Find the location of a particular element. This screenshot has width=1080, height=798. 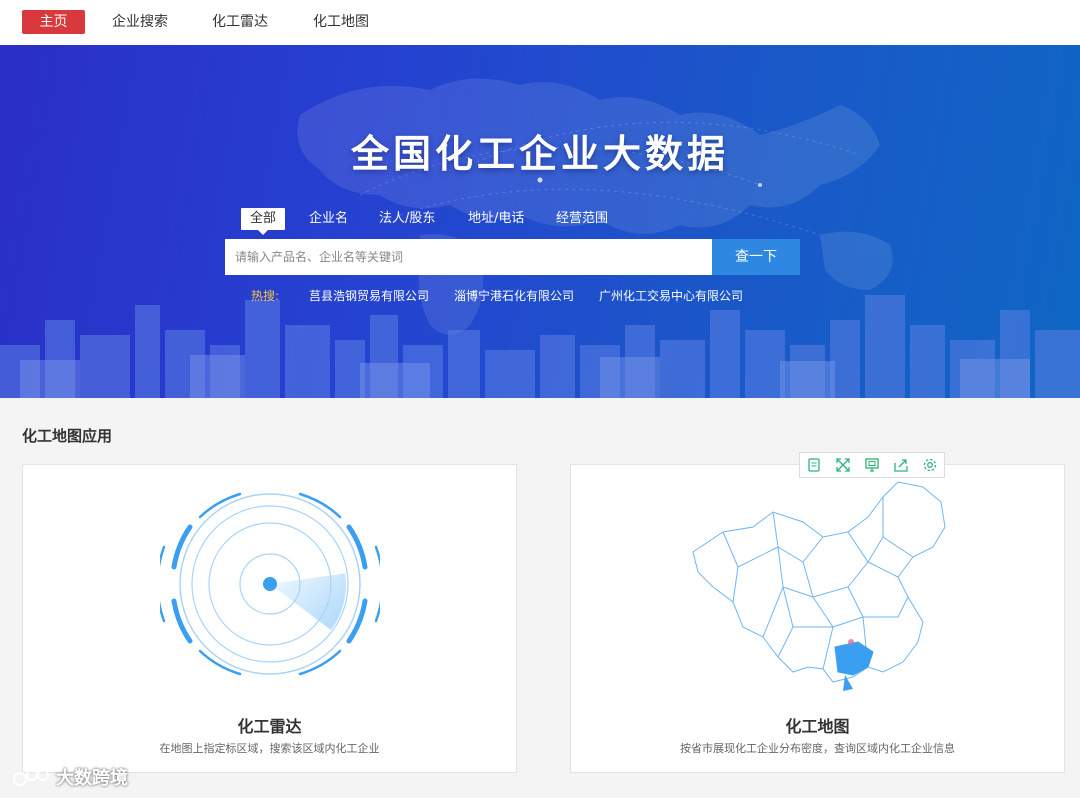

search-tab-all: 全部 is located at coordinates (263, 221).